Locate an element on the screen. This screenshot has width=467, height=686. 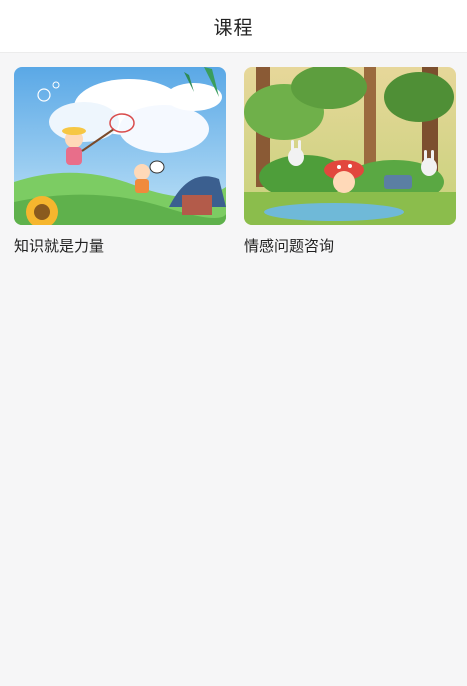
header-bar: 课程 is located at coordinates (233, 26).